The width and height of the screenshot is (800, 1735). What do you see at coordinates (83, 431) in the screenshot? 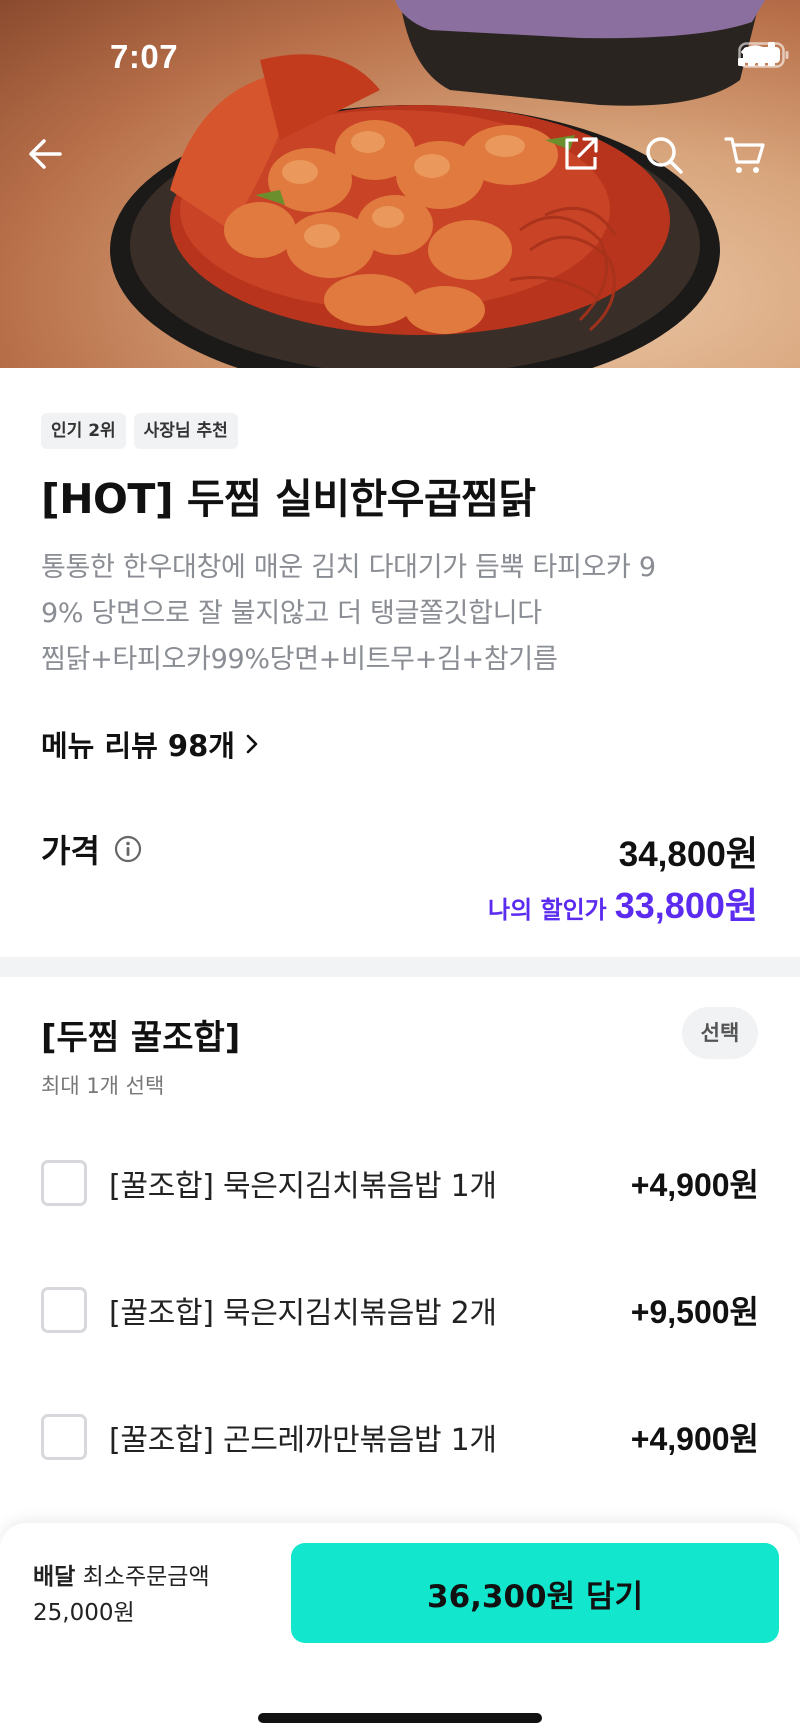
I see `badge-popular: 인기 2위` at bounding box center [83, 431].